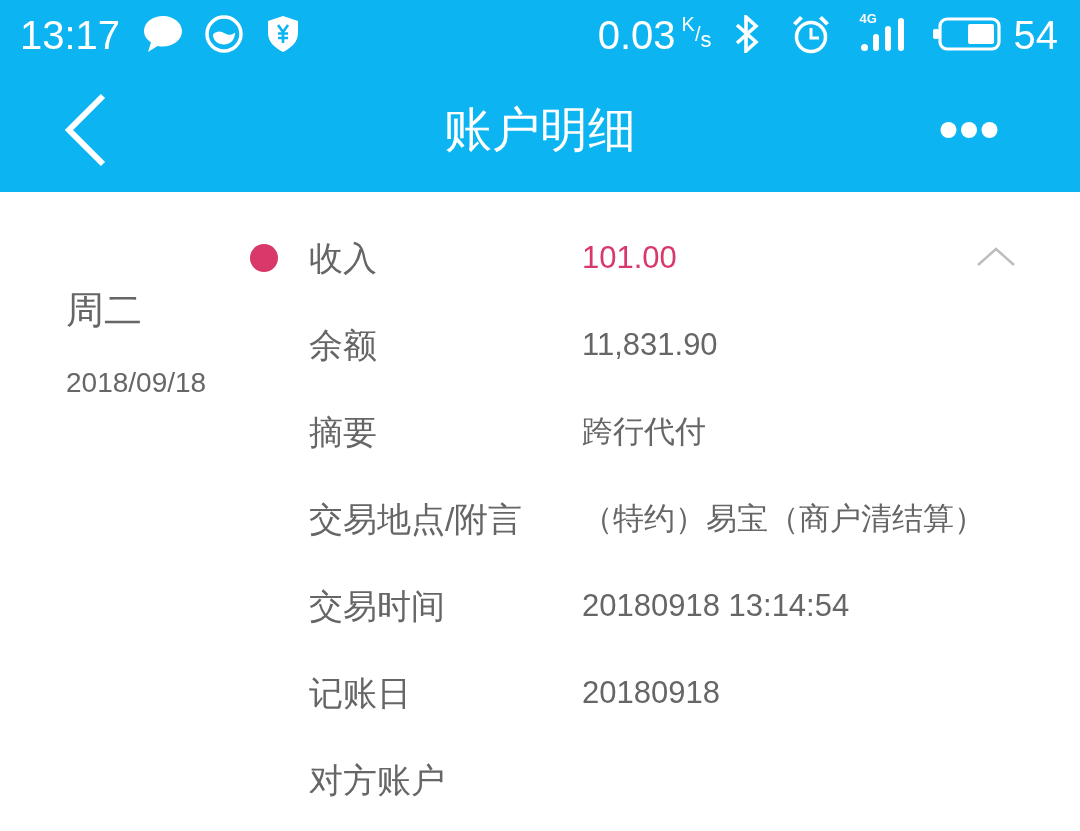  I want to click on battery-percent: 54, so click(1035, 35).